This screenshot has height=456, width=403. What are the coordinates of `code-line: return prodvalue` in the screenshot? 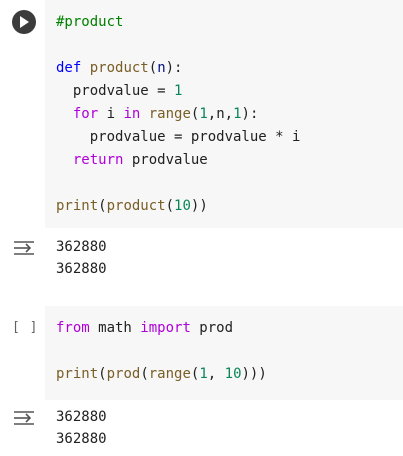 It's located at (132, 160).